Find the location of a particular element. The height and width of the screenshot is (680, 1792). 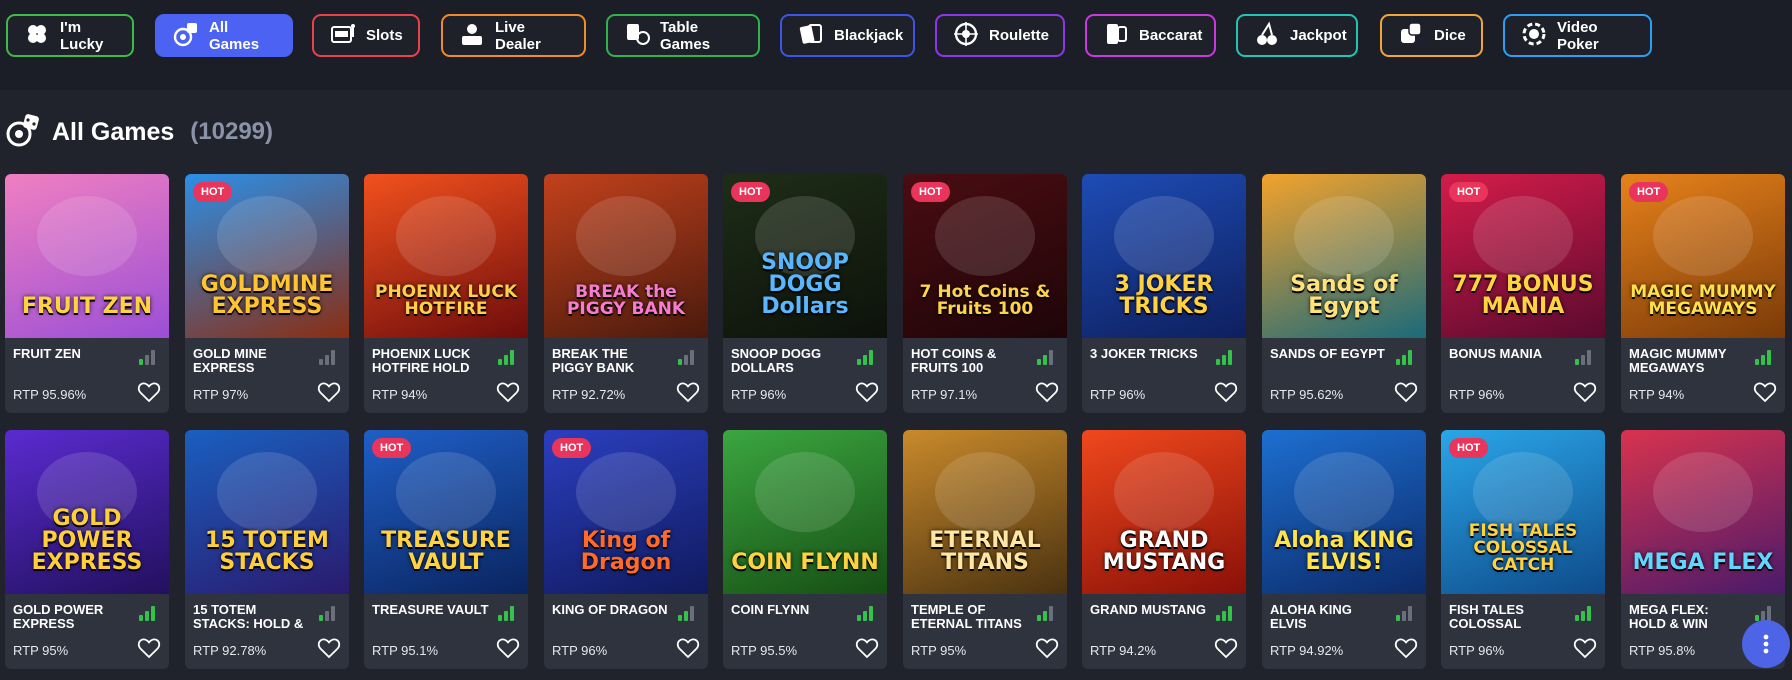

category-baccarat: Baccarat is located at coordinates (1150, 35).